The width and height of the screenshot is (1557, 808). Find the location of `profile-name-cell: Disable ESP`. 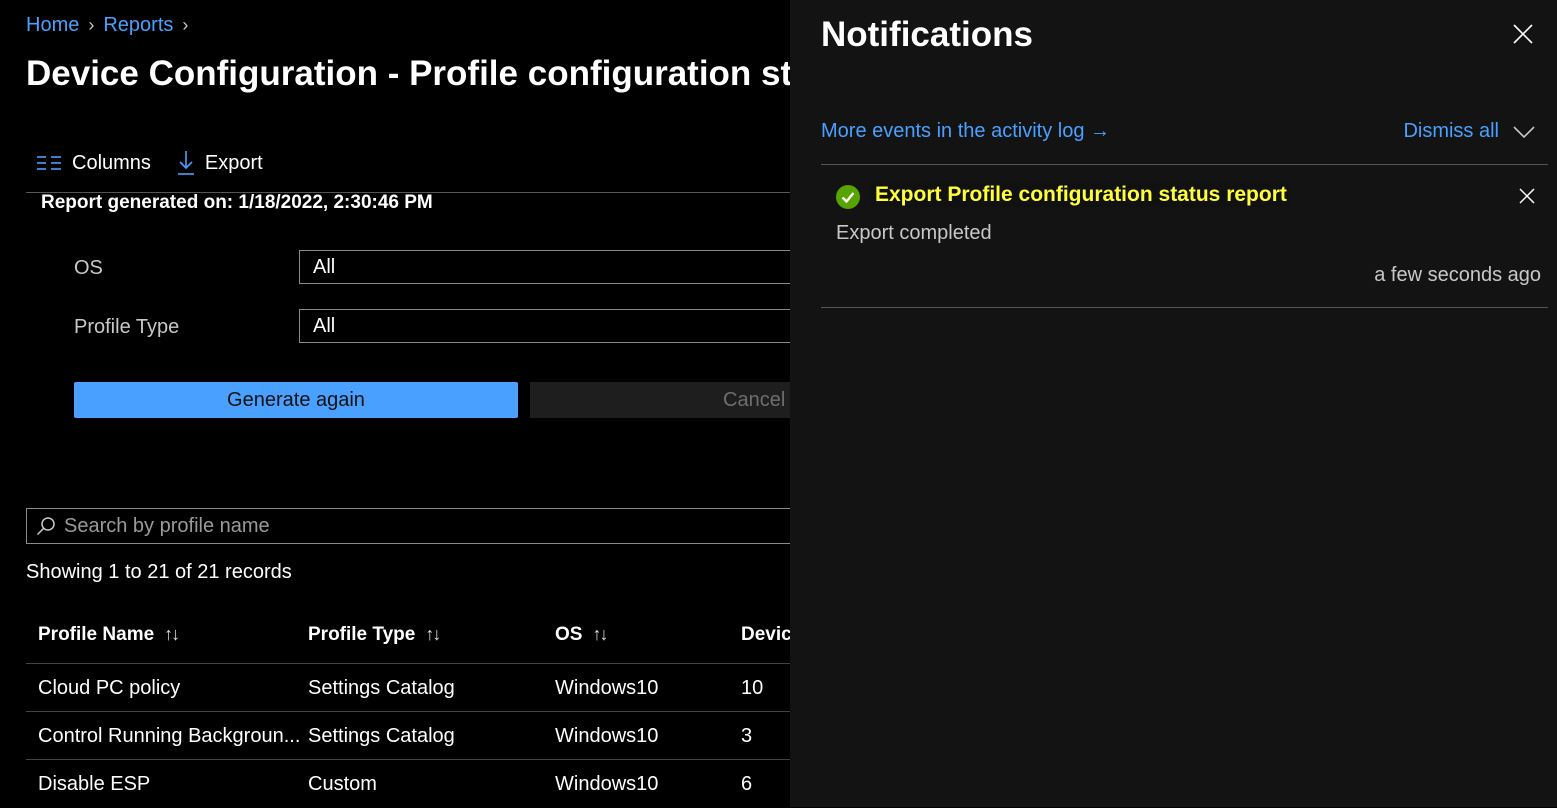

profile-name-cell: Disable ESP is located at coordinates (94, 784).